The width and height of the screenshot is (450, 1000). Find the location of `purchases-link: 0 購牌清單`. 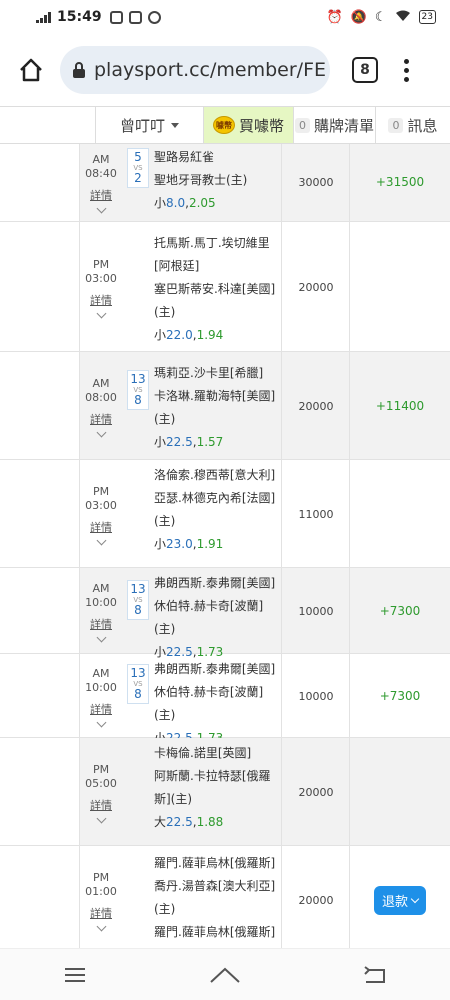

purchases-link: 0 購牌清單 is located at coordinates (335, 125).